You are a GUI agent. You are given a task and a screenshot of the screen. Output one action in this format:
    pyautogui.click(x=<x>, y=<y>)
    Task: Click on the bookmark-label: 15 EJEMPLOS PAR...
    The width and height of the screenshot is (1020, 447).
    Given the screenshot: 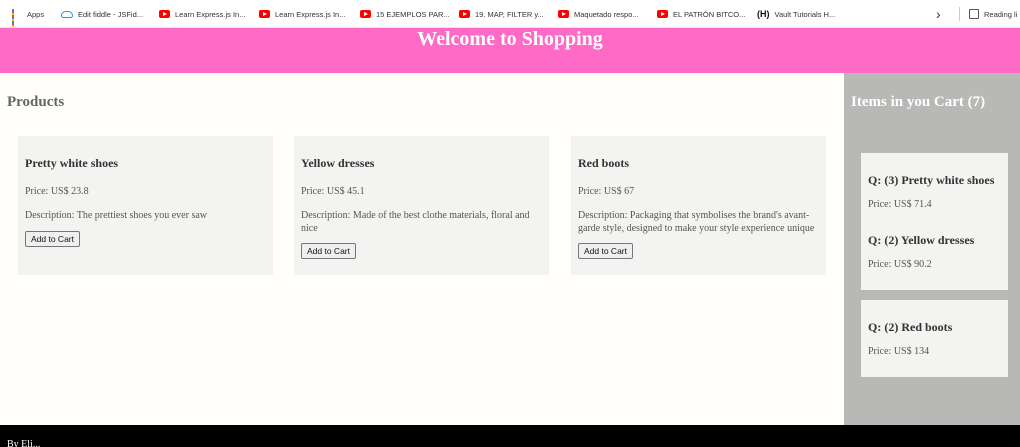 What is the action you would take?
    pyautogui.click(x=413, y=14)
    